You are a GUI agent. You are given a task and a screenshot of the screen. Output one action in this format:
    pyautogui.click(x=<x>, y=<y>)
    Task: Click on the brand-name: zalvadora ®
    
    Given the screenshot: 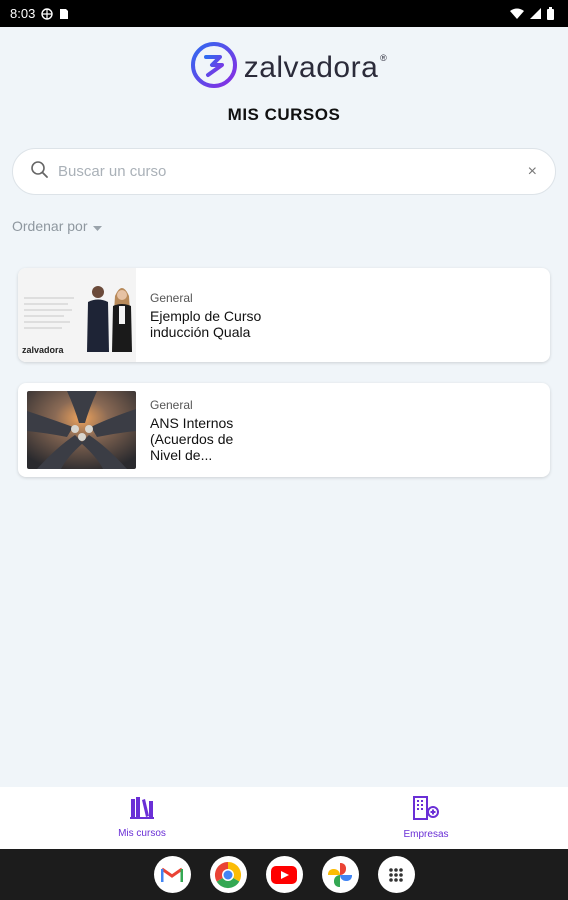 What is the action you would take?
    pyautogui.click(x=315, y=67)
    